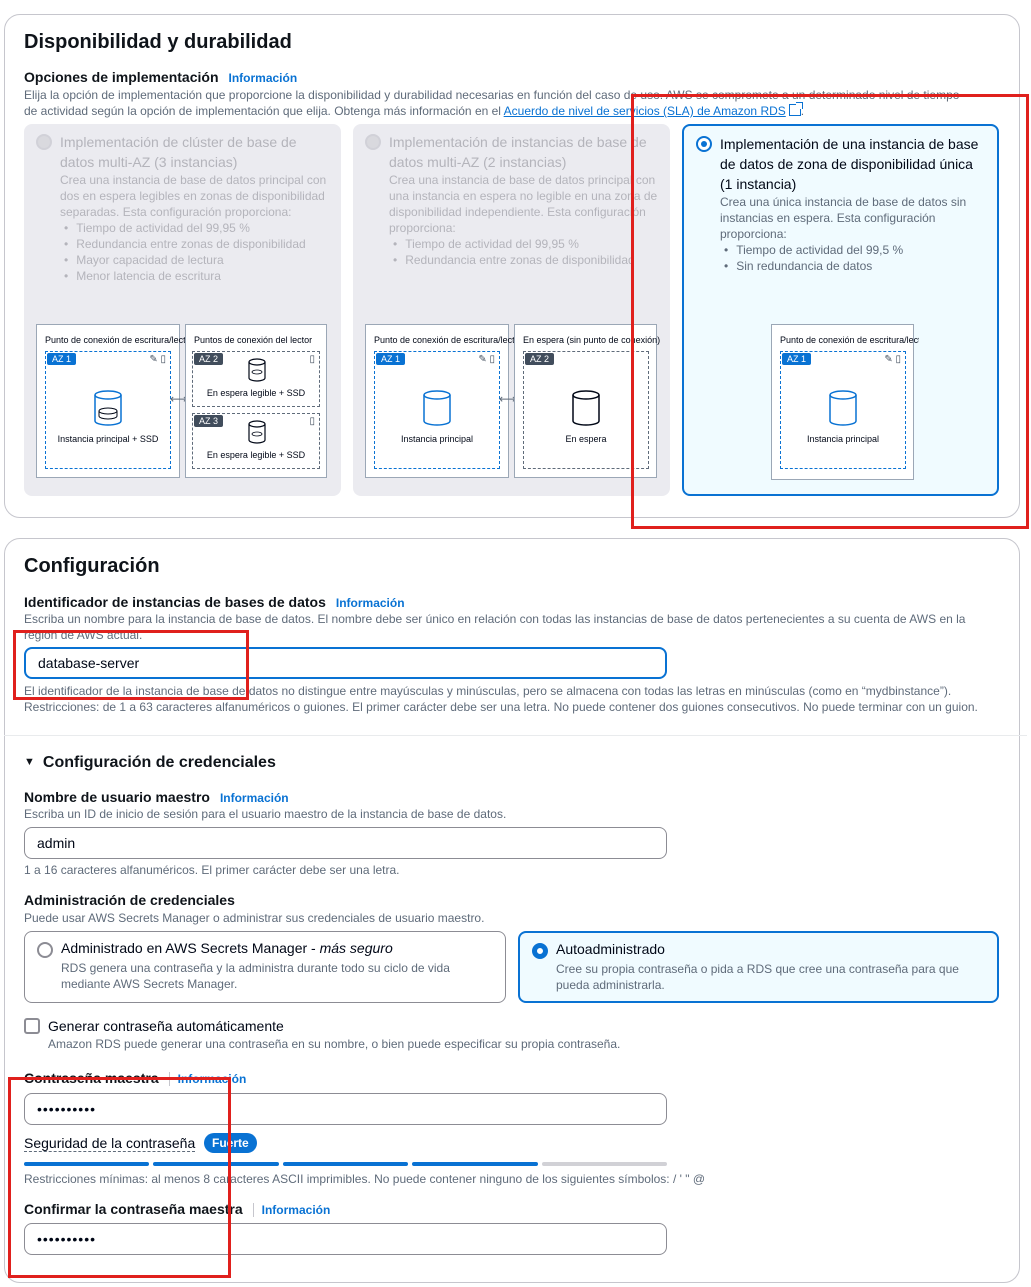  What do you see at coordinates (345, 663) in the screenshot?
I see `identifier-input: database-server` at bounding box center [345, 663].